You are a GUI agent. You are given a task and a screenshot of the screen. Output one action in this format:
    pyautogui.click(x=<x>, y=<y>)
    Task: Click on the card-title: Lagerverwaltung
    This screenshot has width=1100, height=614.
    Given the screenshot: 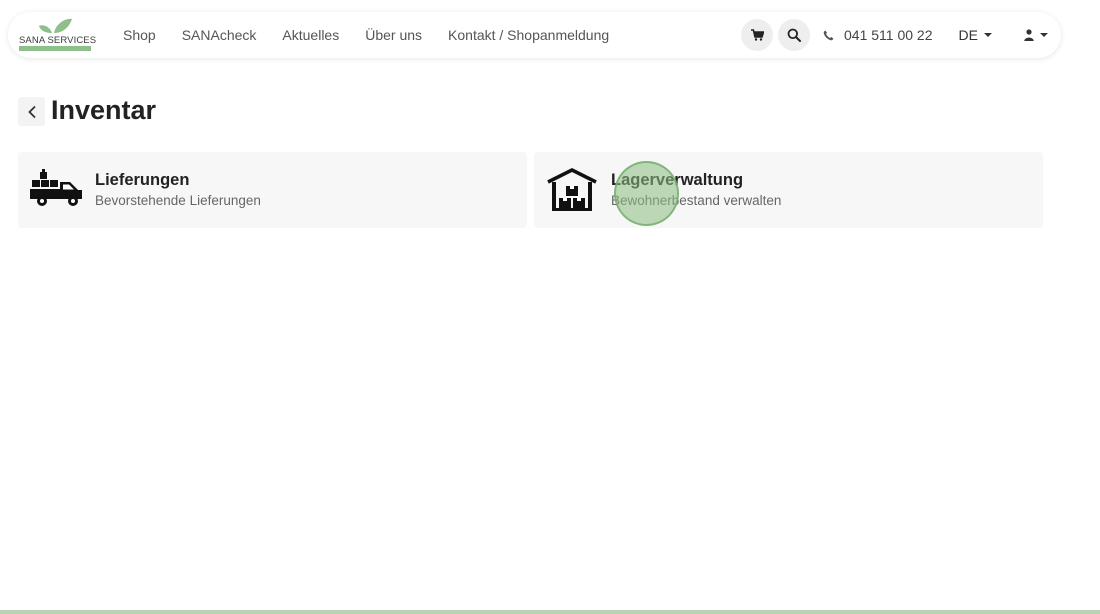 What is the action you would take?
    pyautogui.click(x=677, y=180)
    